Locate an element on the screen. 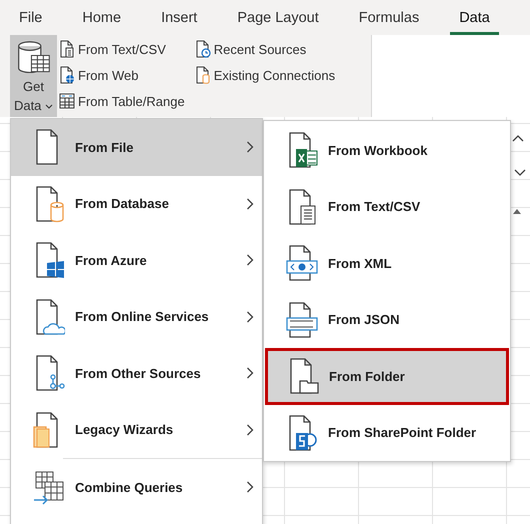 The width and height of the screenshot is (530, 524). menu-item: From Workbook is located at coordinates (387, 150).